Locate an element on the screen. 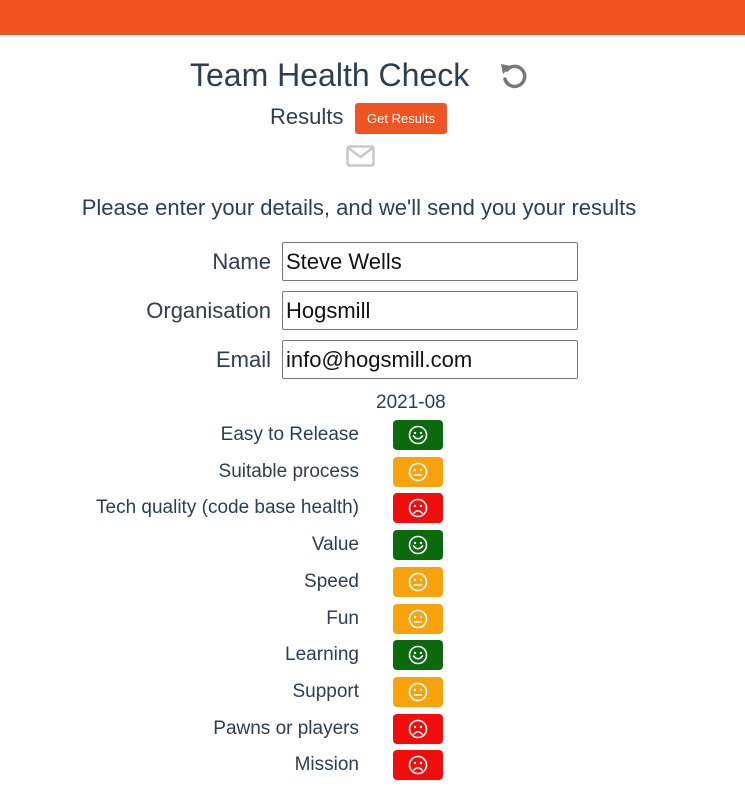 The image size is (745, 810). health-check-label: Tech quality (code base health) is located at coordinates (227, 508).